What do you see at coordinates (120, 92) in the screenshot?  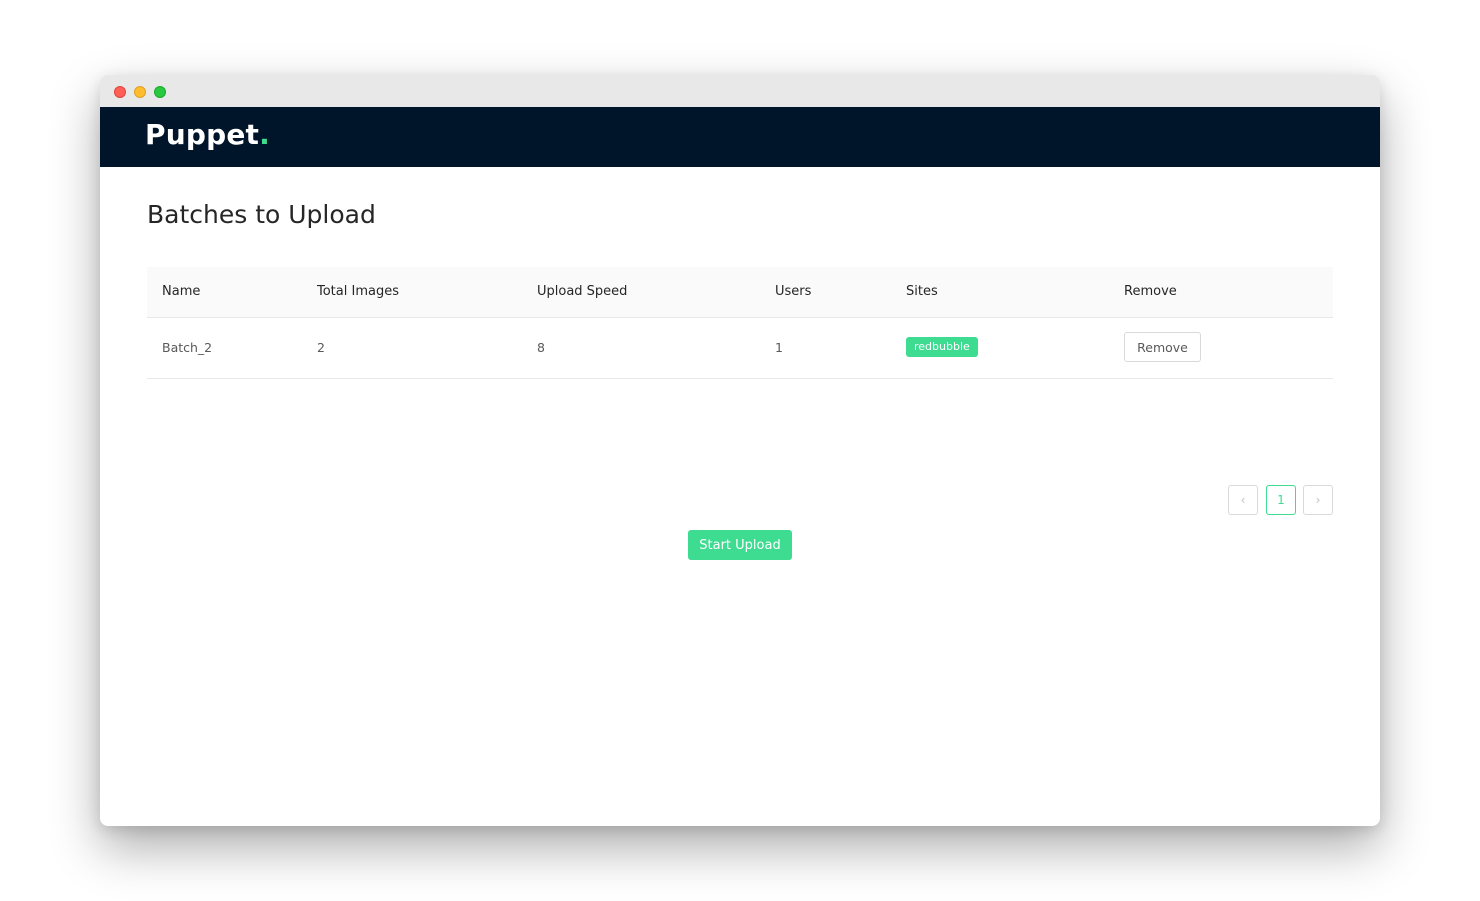 I see `close-window-button` at bounding box center [120, 92].